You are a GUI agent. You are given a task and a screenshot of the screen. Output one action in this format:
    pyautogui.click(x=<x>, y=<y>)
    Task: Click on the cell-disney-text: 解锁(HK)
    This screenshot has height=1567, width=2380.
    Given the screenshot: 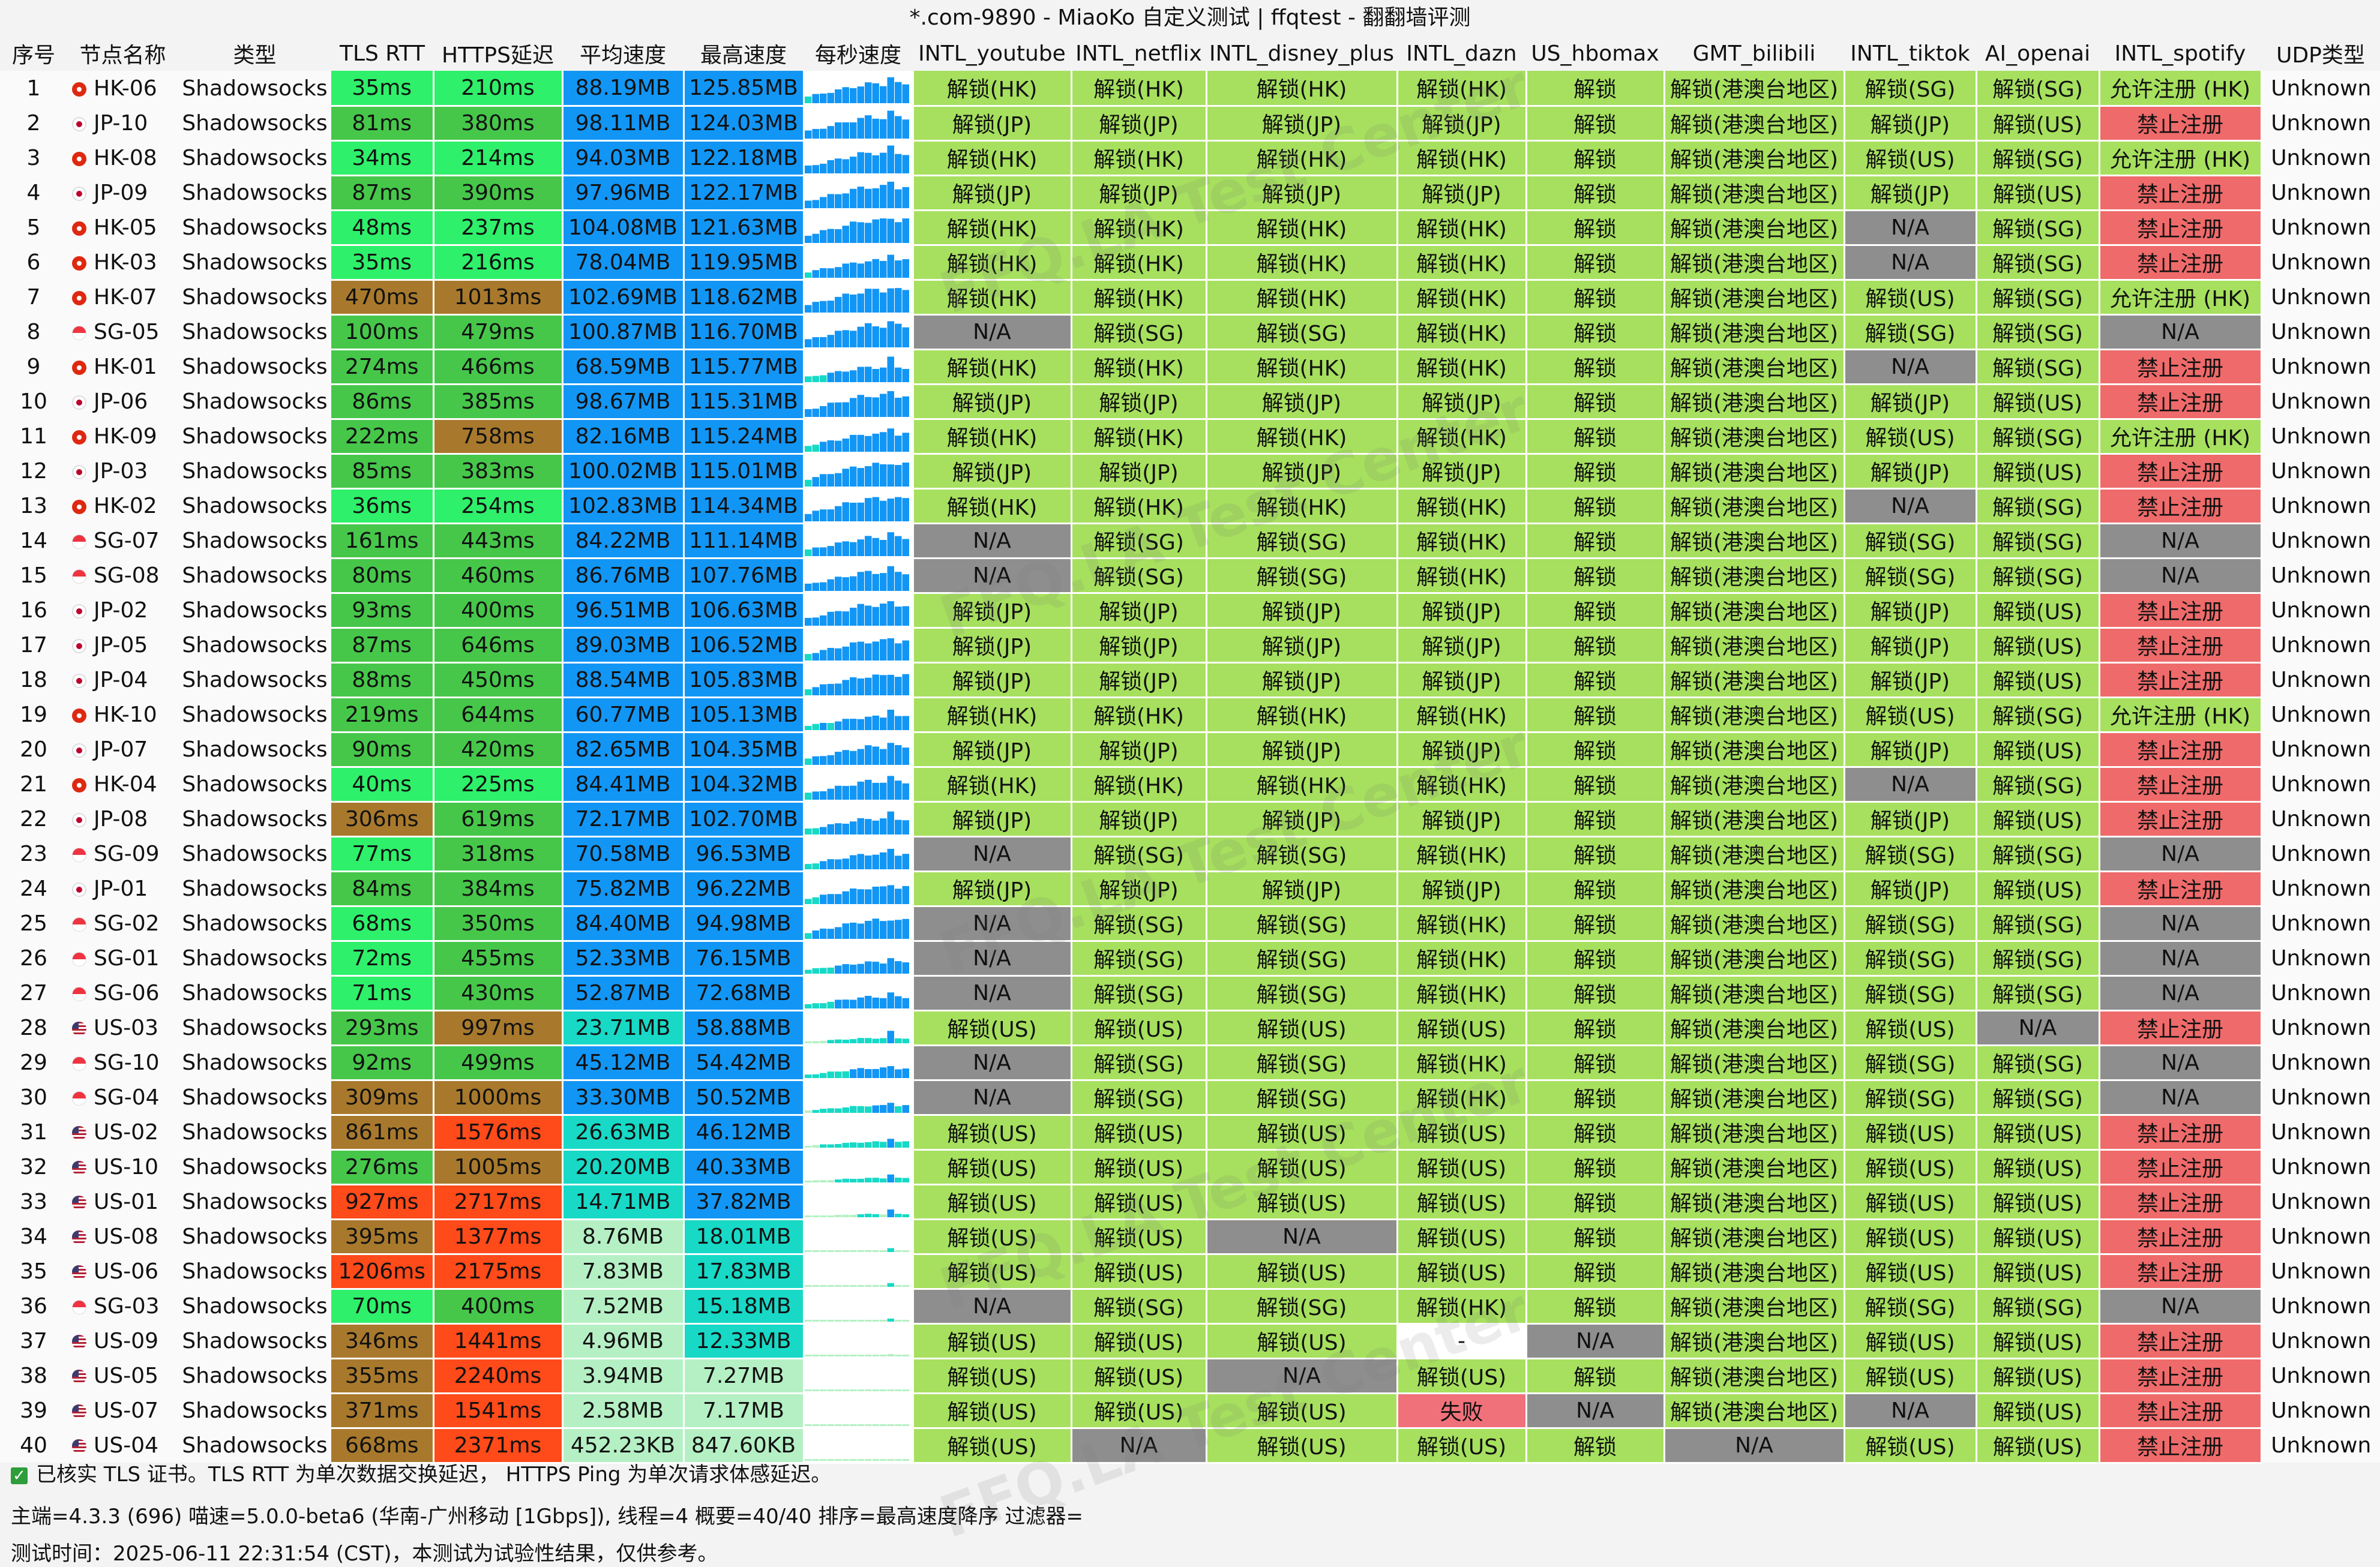 What is the action you would take?
    pyautogui.click(x=1301, y=264)
    